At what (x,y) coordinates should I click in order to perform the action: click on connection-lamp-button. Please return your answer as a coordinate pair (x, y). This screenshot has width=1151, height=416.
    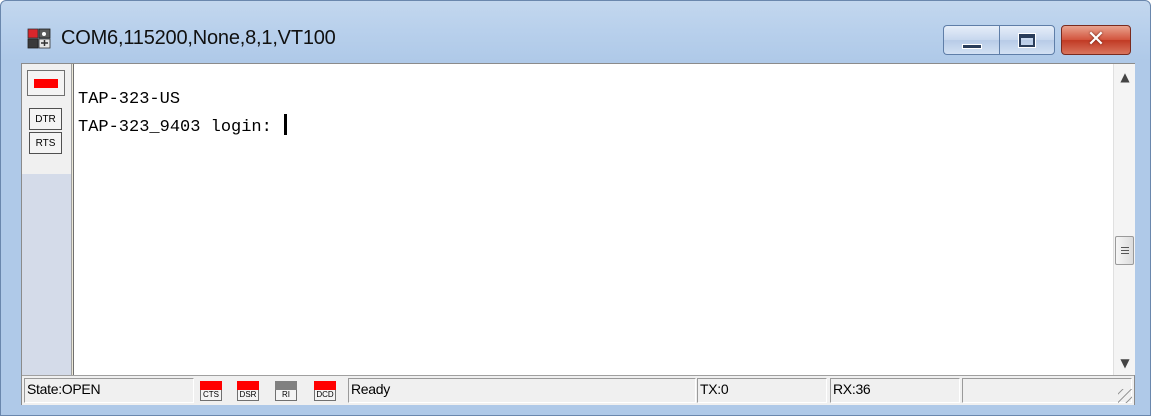
    Looking at the image, I should click on (46, 83).